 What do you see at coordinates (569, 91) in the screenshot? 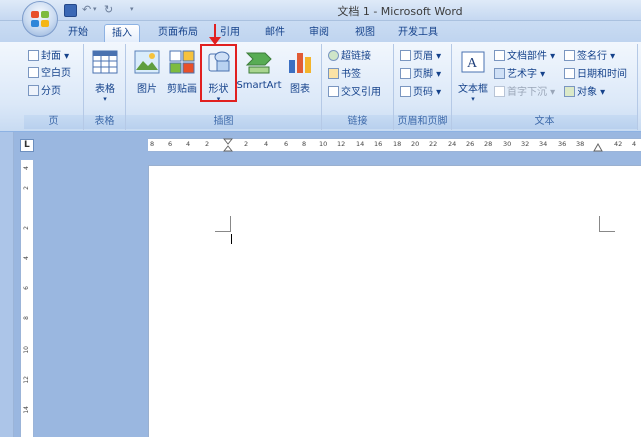
I see `object-icon` at bounding box center [569, 91].